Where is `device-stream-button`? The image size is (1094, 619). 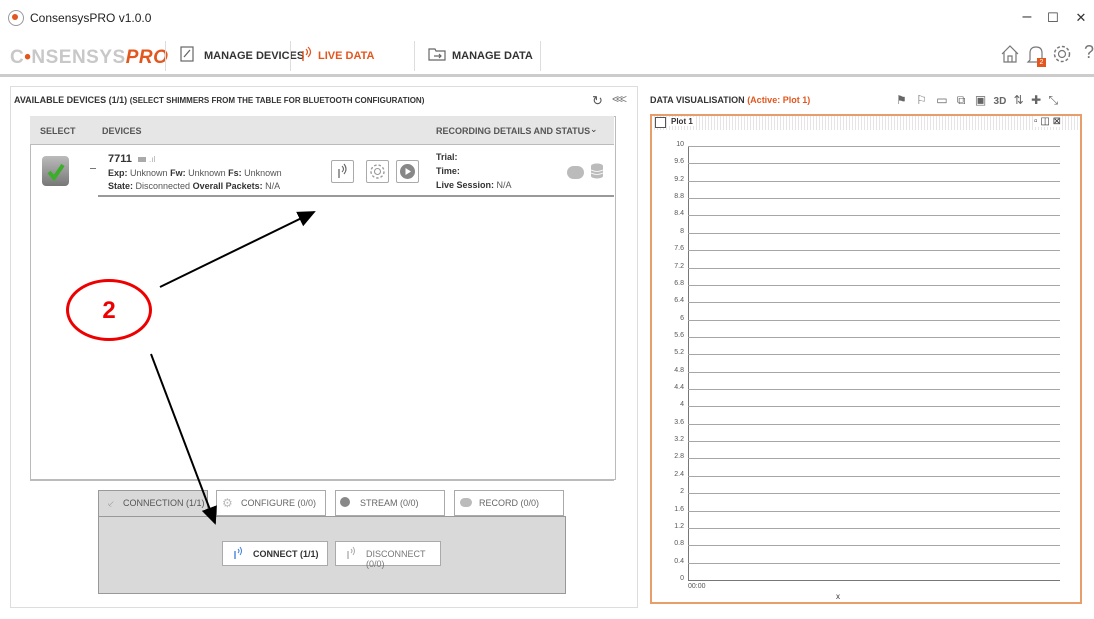
device-stream-button is located at coordinates (407, 171).